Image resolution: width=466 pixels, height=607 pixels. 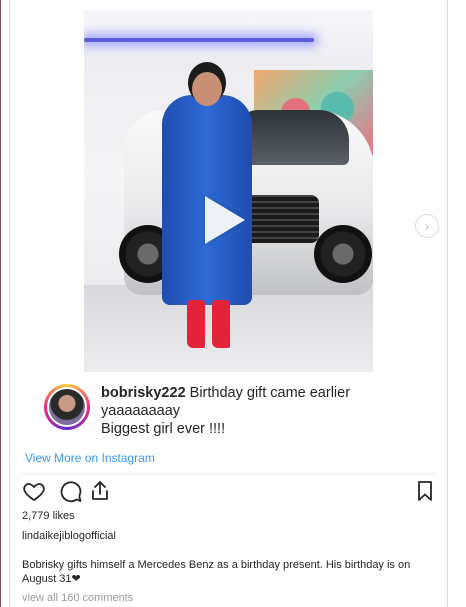 I want to click on bookmark-icon, so click(x=425, y=491).